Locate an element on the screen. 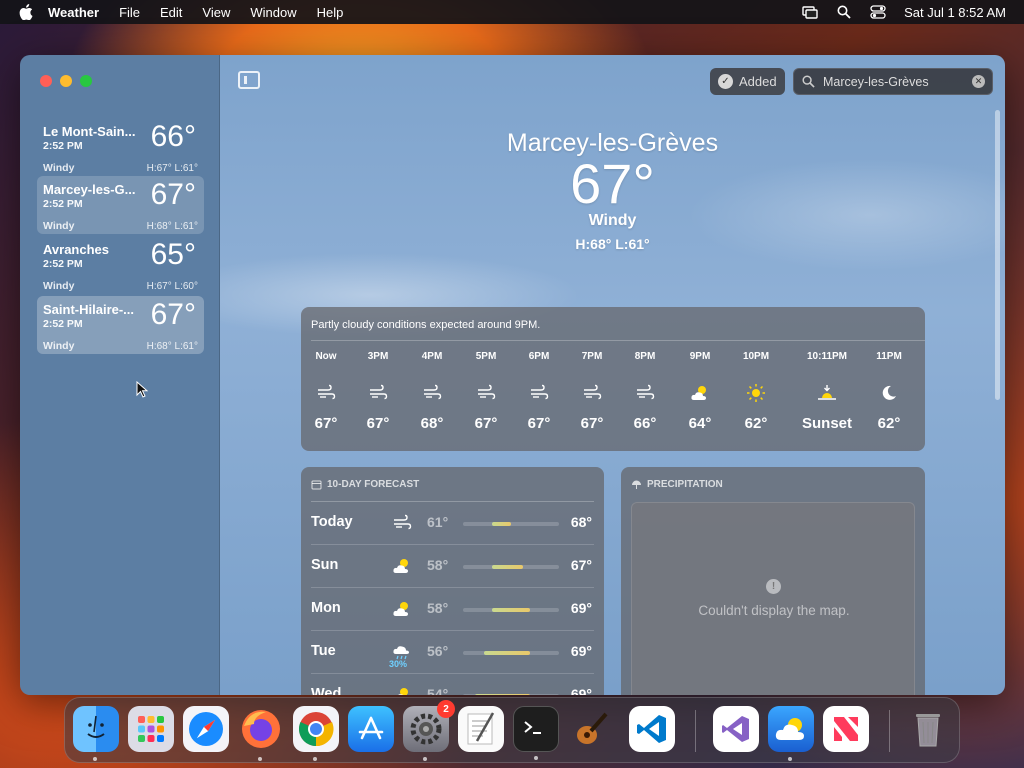 This screenshot has height=768, width=1024. menu-app-name: Weather is located at coordinates (73, 12).